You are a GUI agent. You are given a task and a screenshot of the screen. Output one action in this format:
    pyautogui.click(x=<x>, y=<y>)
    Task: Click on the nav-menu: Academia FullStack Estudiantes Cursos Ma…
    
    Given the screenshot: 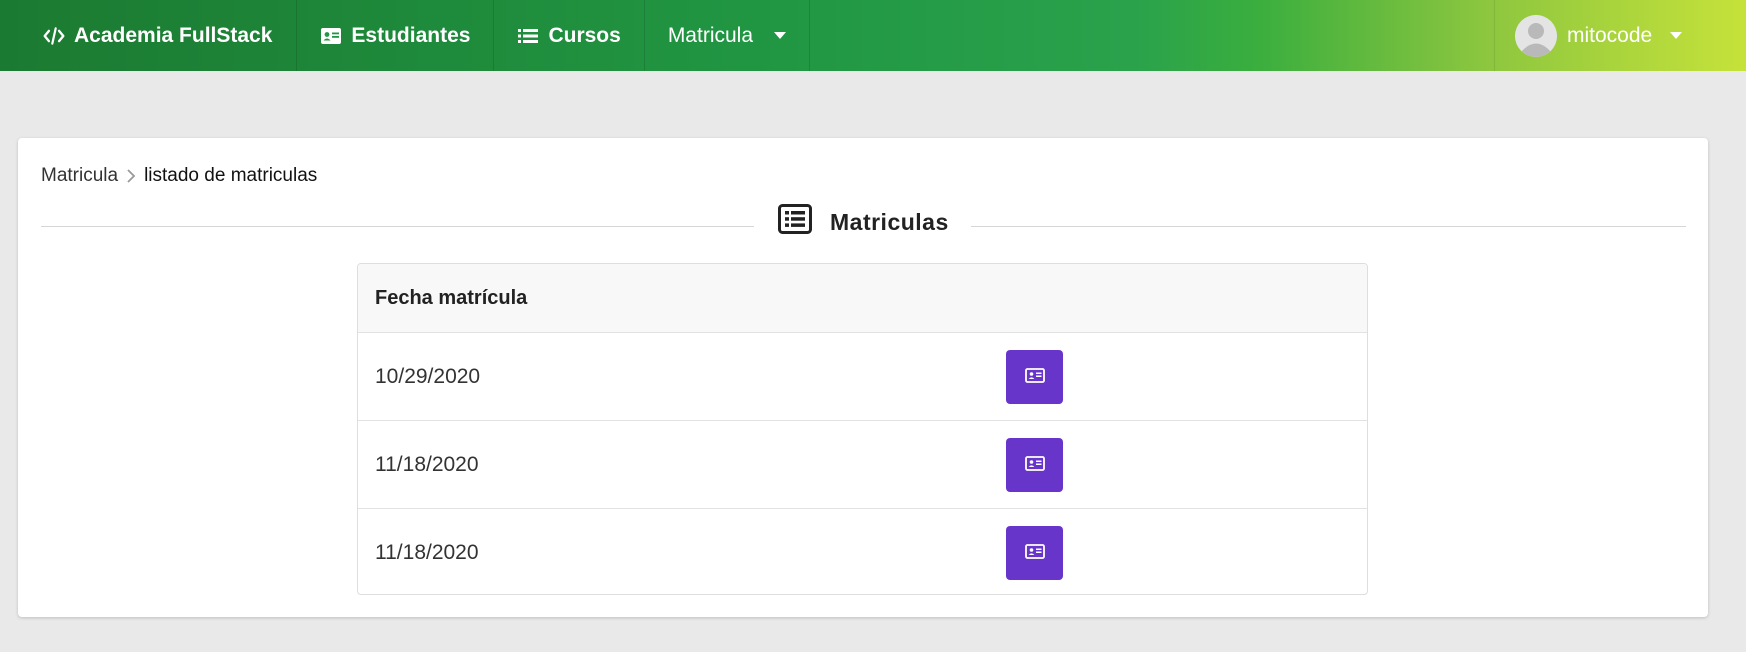 What is the action you would take?
    pyautogui.click(x=405, y=35)
    